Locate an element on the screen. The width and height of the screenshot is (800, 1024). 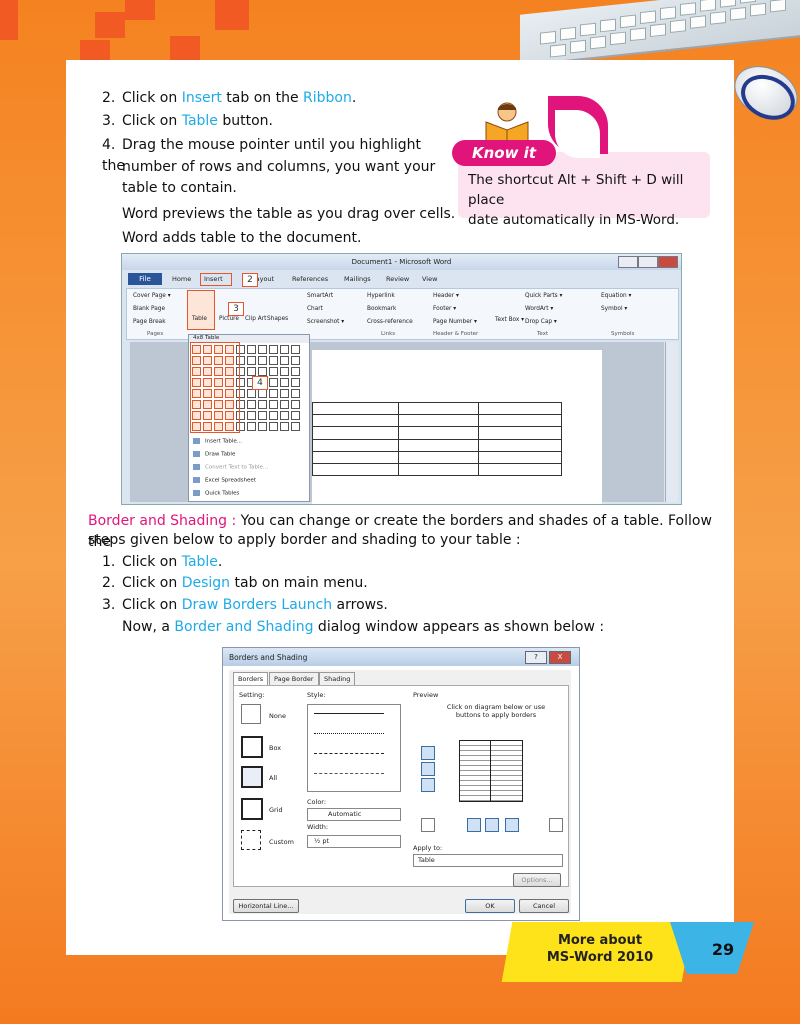
ribbon-equation: Equation ▾ is located at coordinates (616, 296).